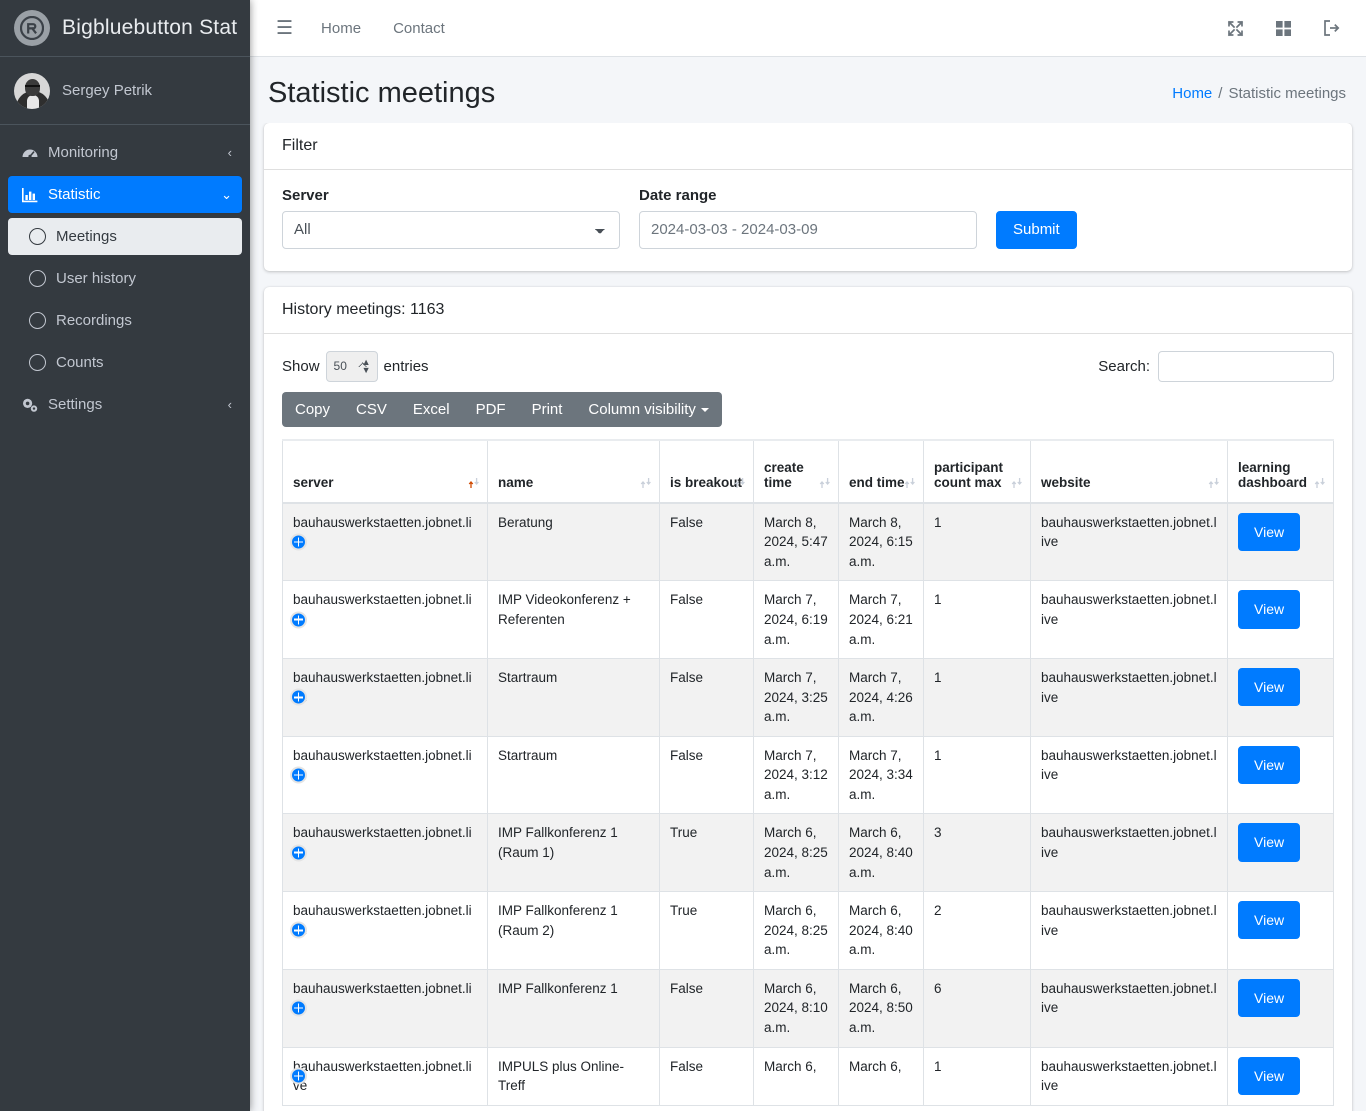  Describe the element at coordinates (1235, 28) in the screenshot. I see `fullscreen-icon` at that location.